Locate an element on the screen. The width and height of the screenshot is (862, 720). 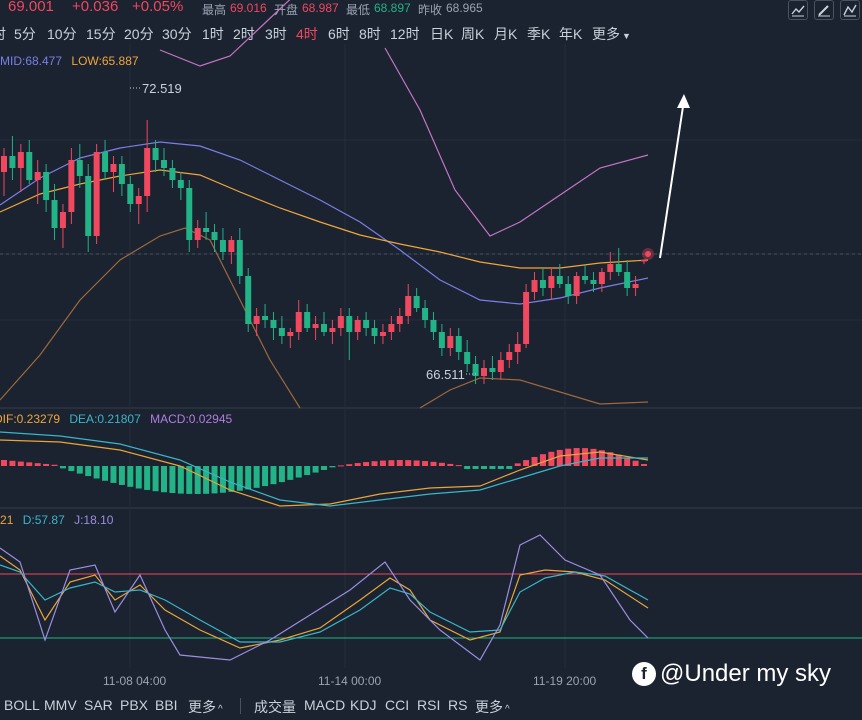
watermark: f @Under my sky is located at coordinates (731, 674).